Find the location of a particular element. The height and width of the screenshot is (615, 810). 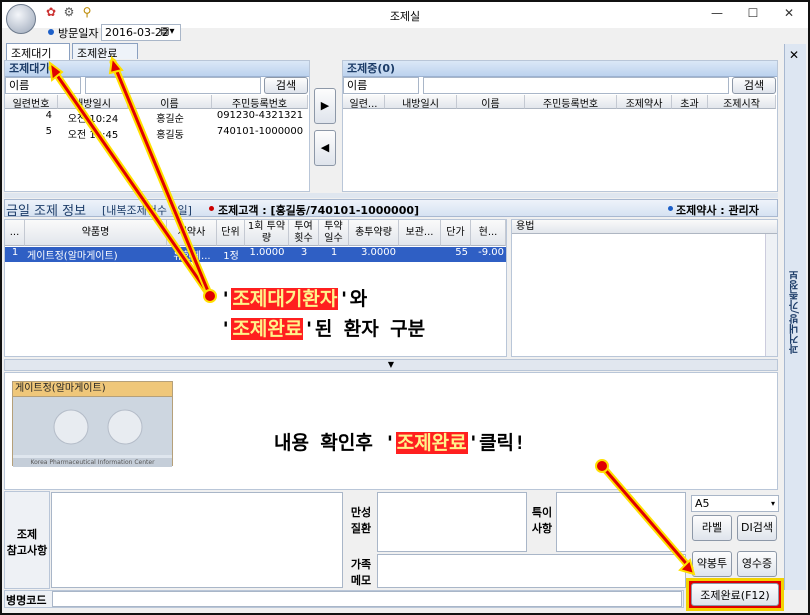

annotation-text: '와 is located at coordinates (353, 299).